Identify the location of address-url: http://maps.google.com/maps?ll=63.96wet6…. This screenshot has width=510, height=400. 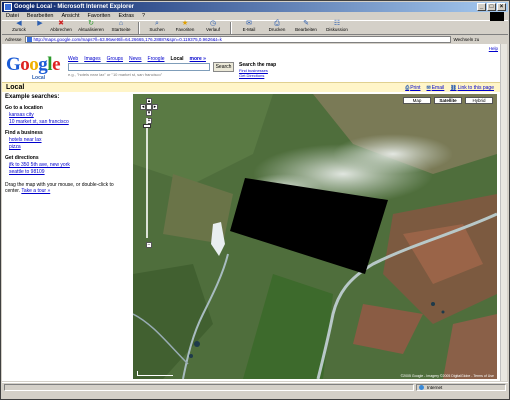
(127, 39).